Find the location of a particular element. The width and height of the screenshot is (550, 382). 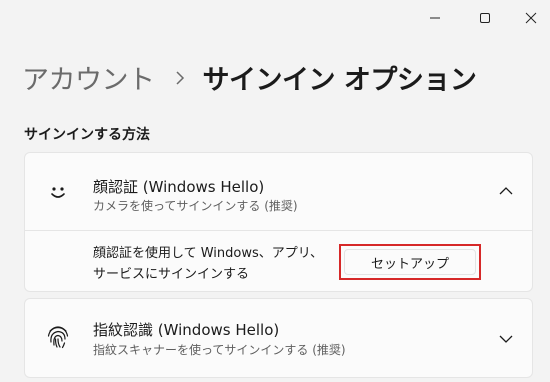

close-icon is located at coordinates (531, 18).